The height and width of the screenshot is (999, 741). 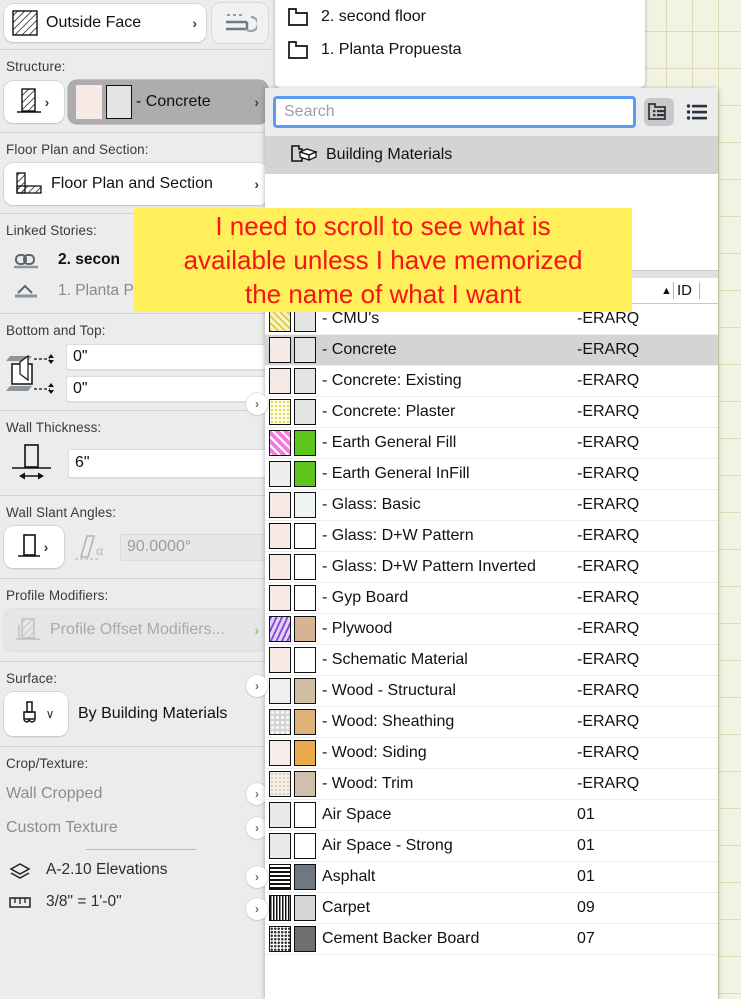 I want to click on surface-type-button: ∨, so click(x=36, y=714).